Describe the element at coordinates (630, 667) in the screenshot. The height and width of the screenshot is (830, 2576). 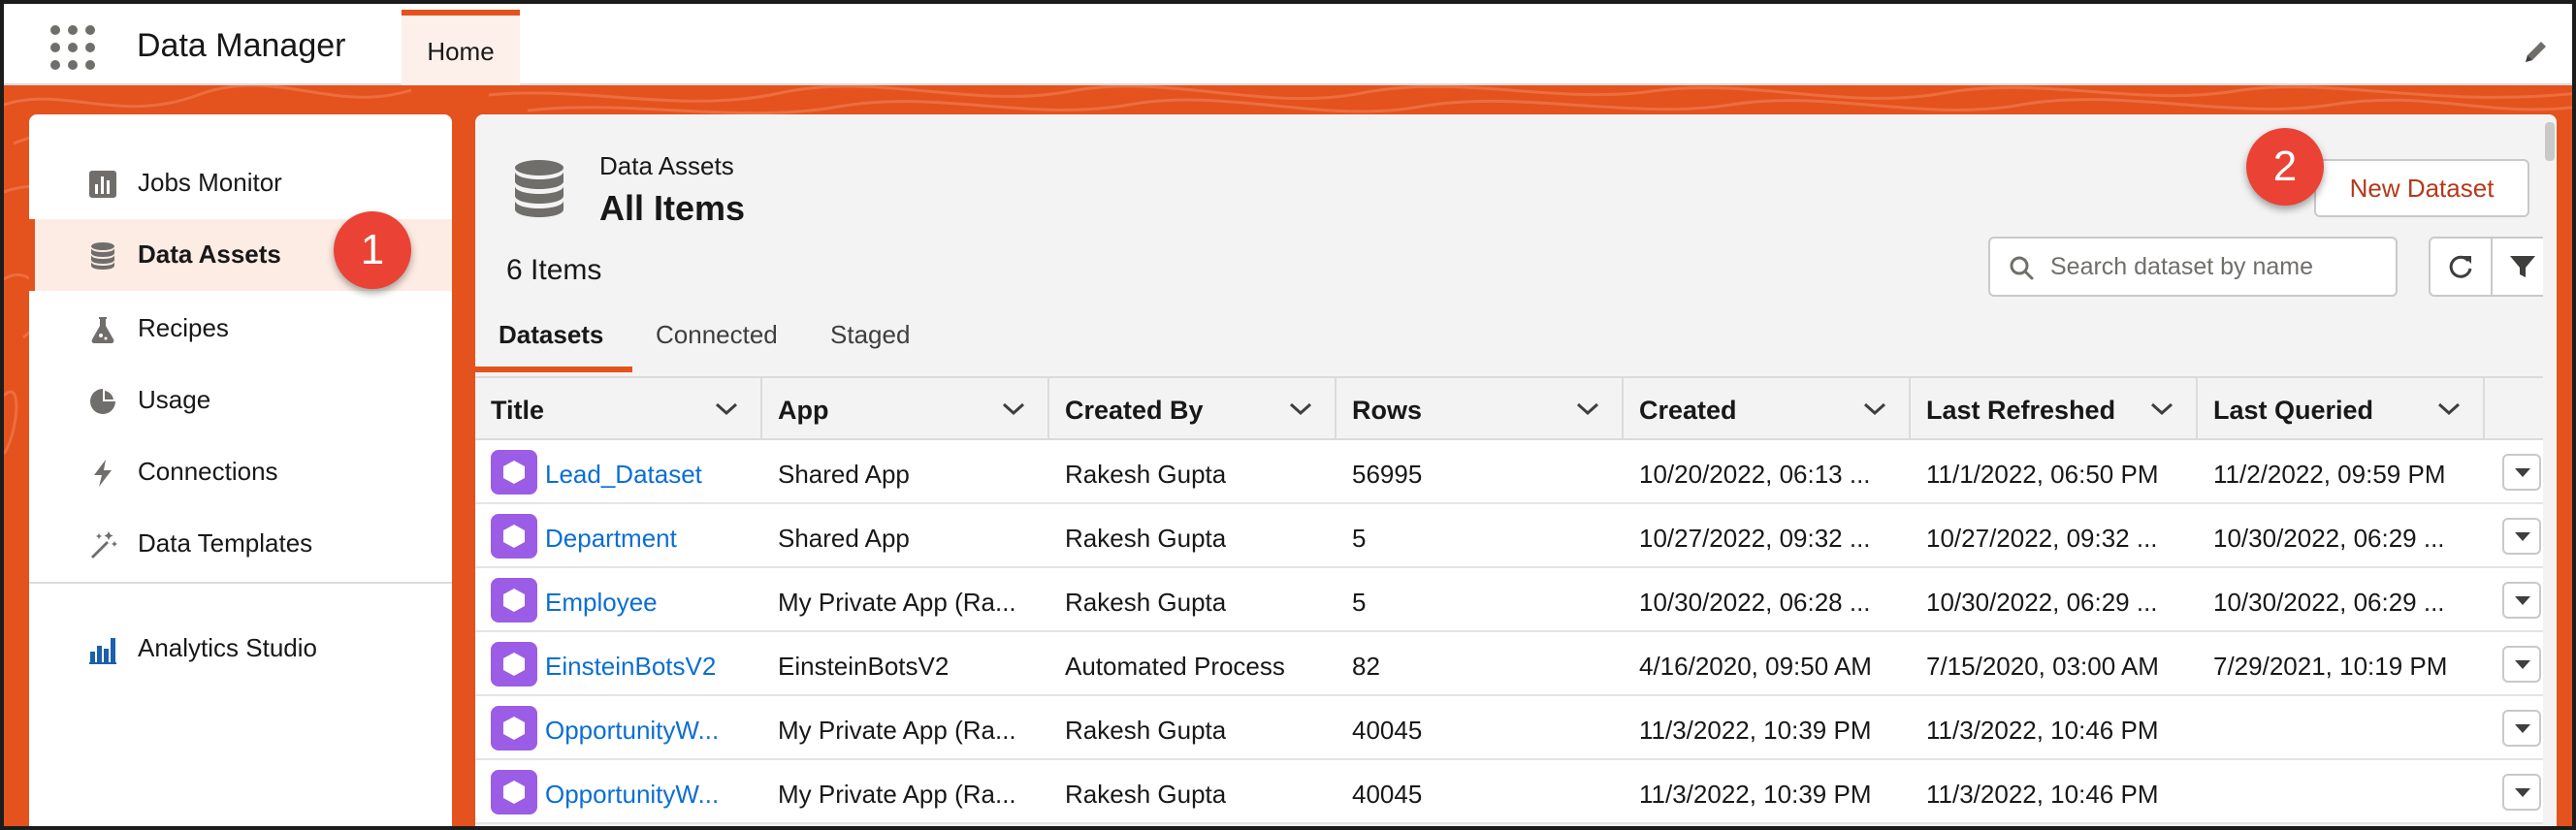
I see `dataset-title-link: EinsteinBotsV2` at that location.